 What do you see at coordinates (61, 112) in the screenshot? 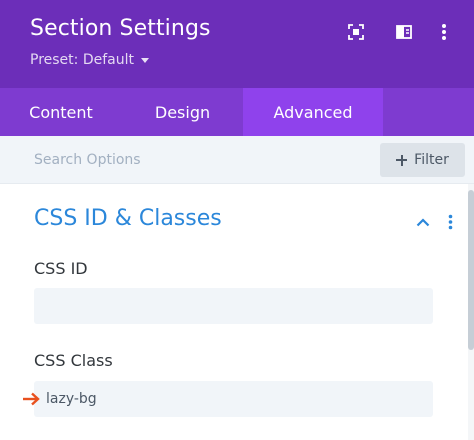
I see `tab-content: Content` at bounding box center [61, 112].